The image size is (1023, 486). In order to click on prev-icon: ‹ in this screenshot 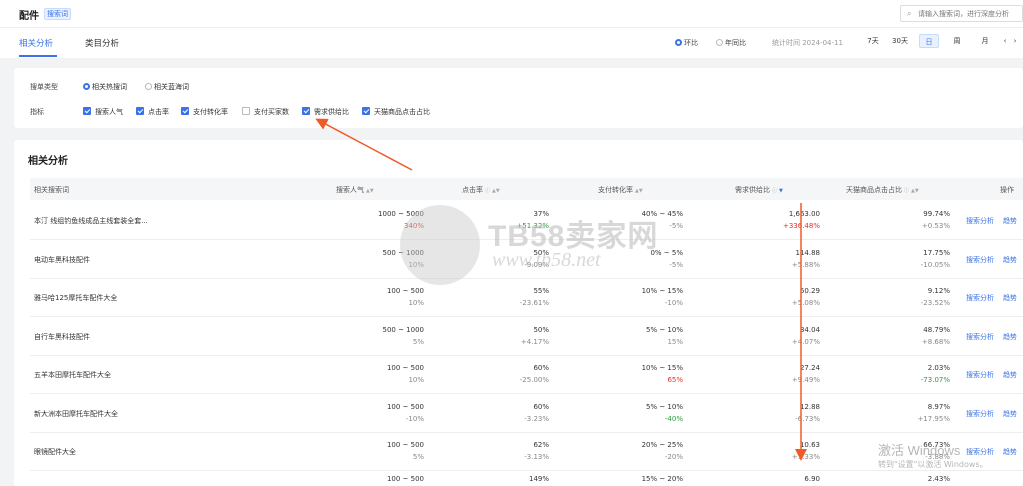, I will do `click(1005, 41)`.